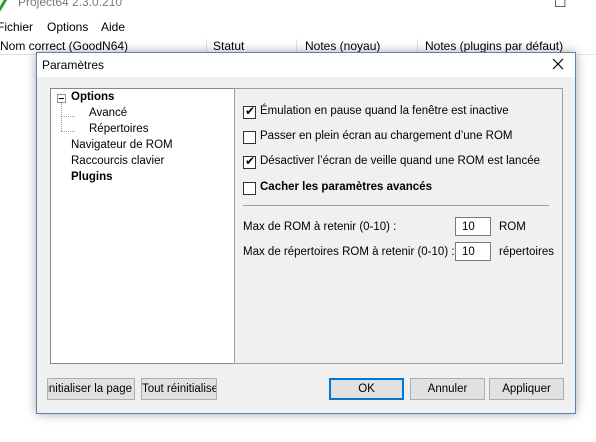  Describe the element at coordinates (117, 161) in the screenshot. I see `tree-item-shortcuts: Raccourcis clavier` at that location.